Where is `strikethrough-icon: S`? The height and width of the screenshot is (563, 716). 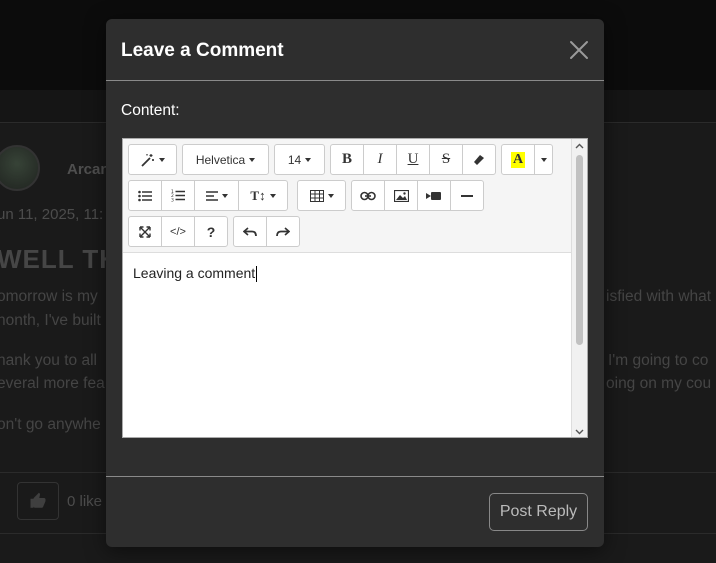 strikethrough-icon: S is located at coordinates (446, 159).